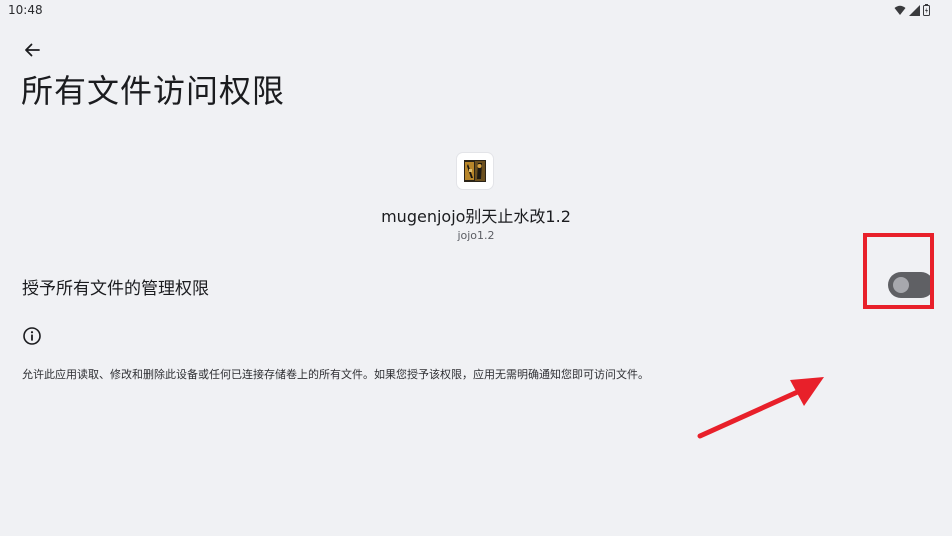 The height and width of the screenshot is (536, 952). What do you see at coordinates (898, 271) in the screenshot?
I see `annotation-highlight-box` at bounding box center [898, 271].